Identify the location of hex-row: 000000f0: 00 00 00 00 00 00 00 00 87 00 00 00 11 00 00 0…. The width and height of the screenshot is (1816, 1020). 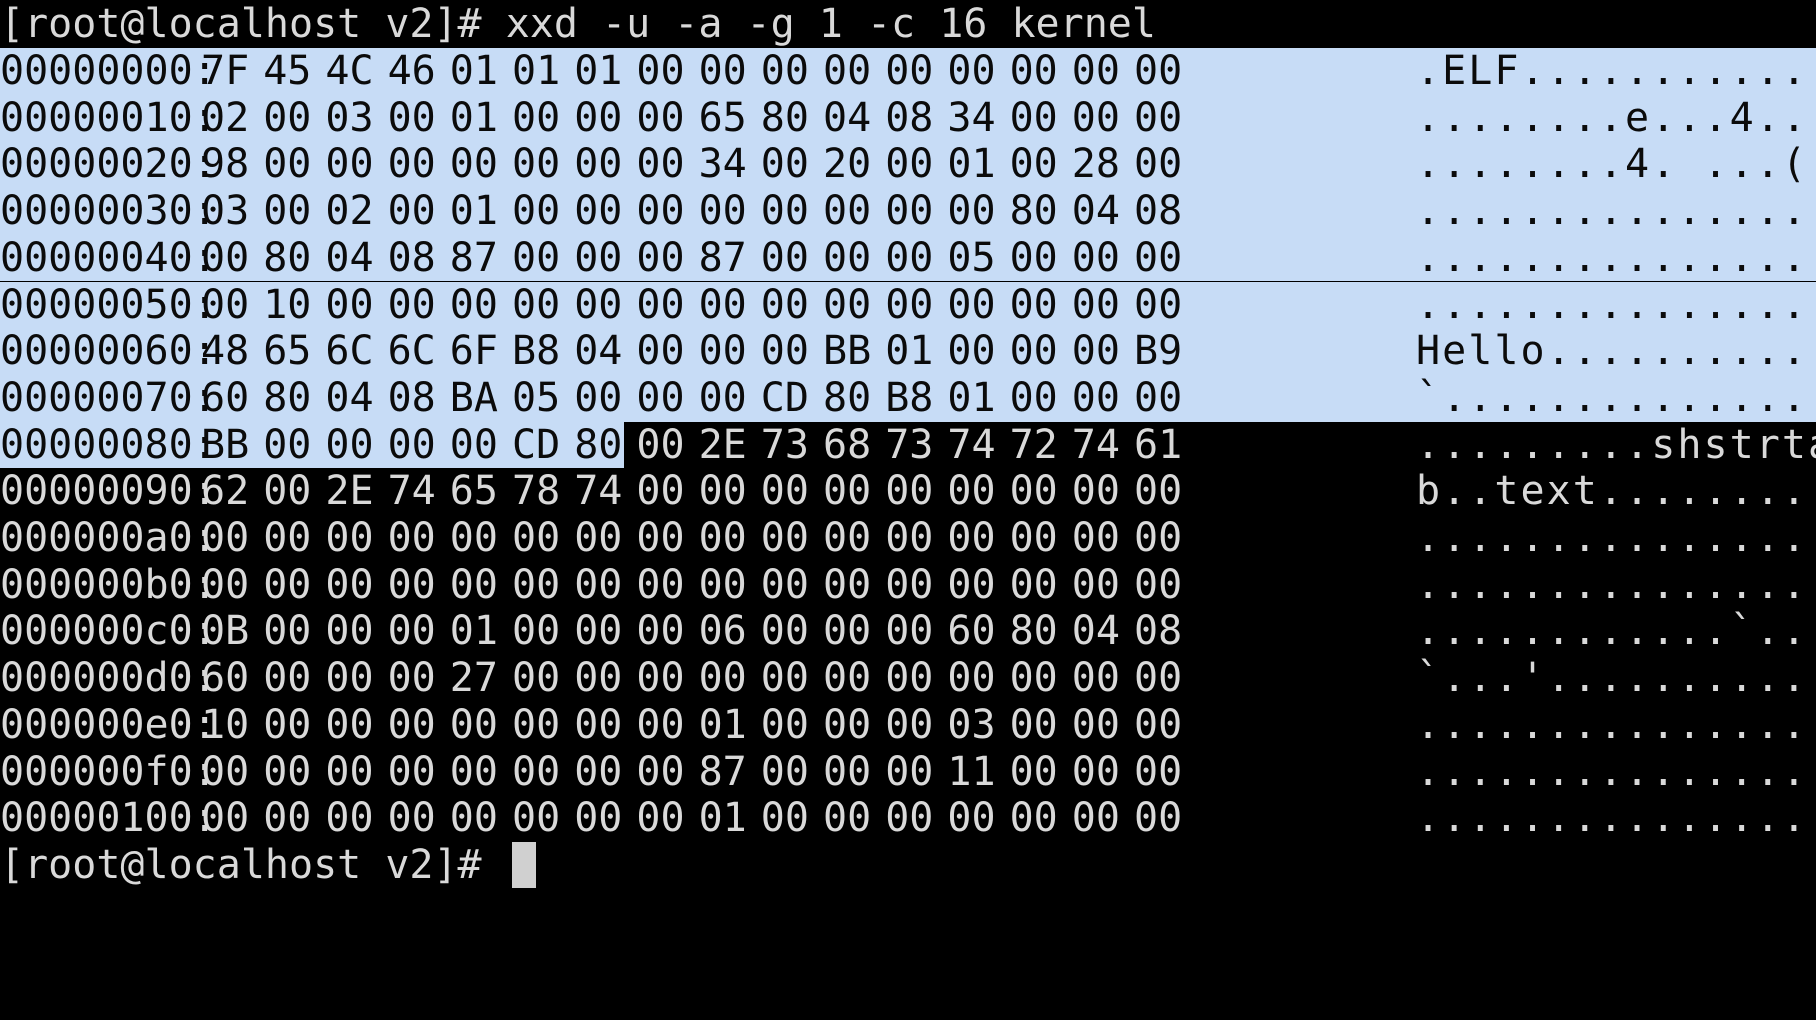
(908, 772).